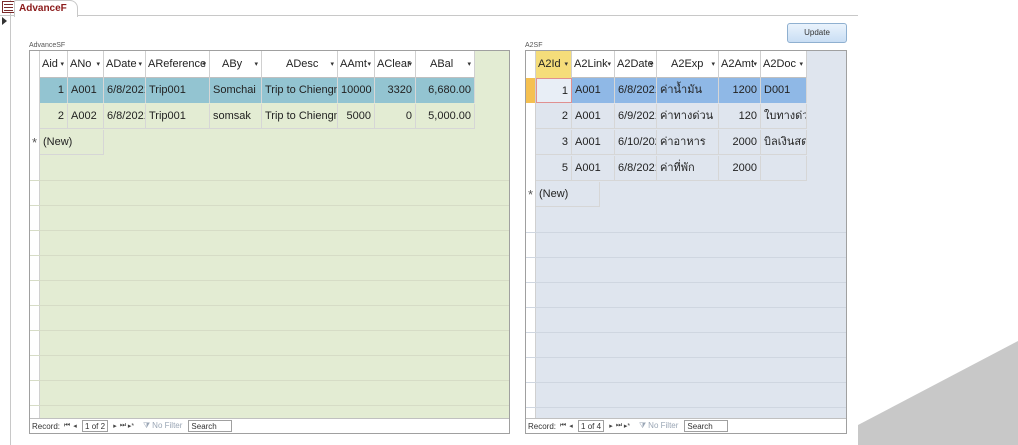  What do you see at coordinates (554, 168) in the screenshot?
I see `cell-a2id: 5` at bounding box center [554, 168].